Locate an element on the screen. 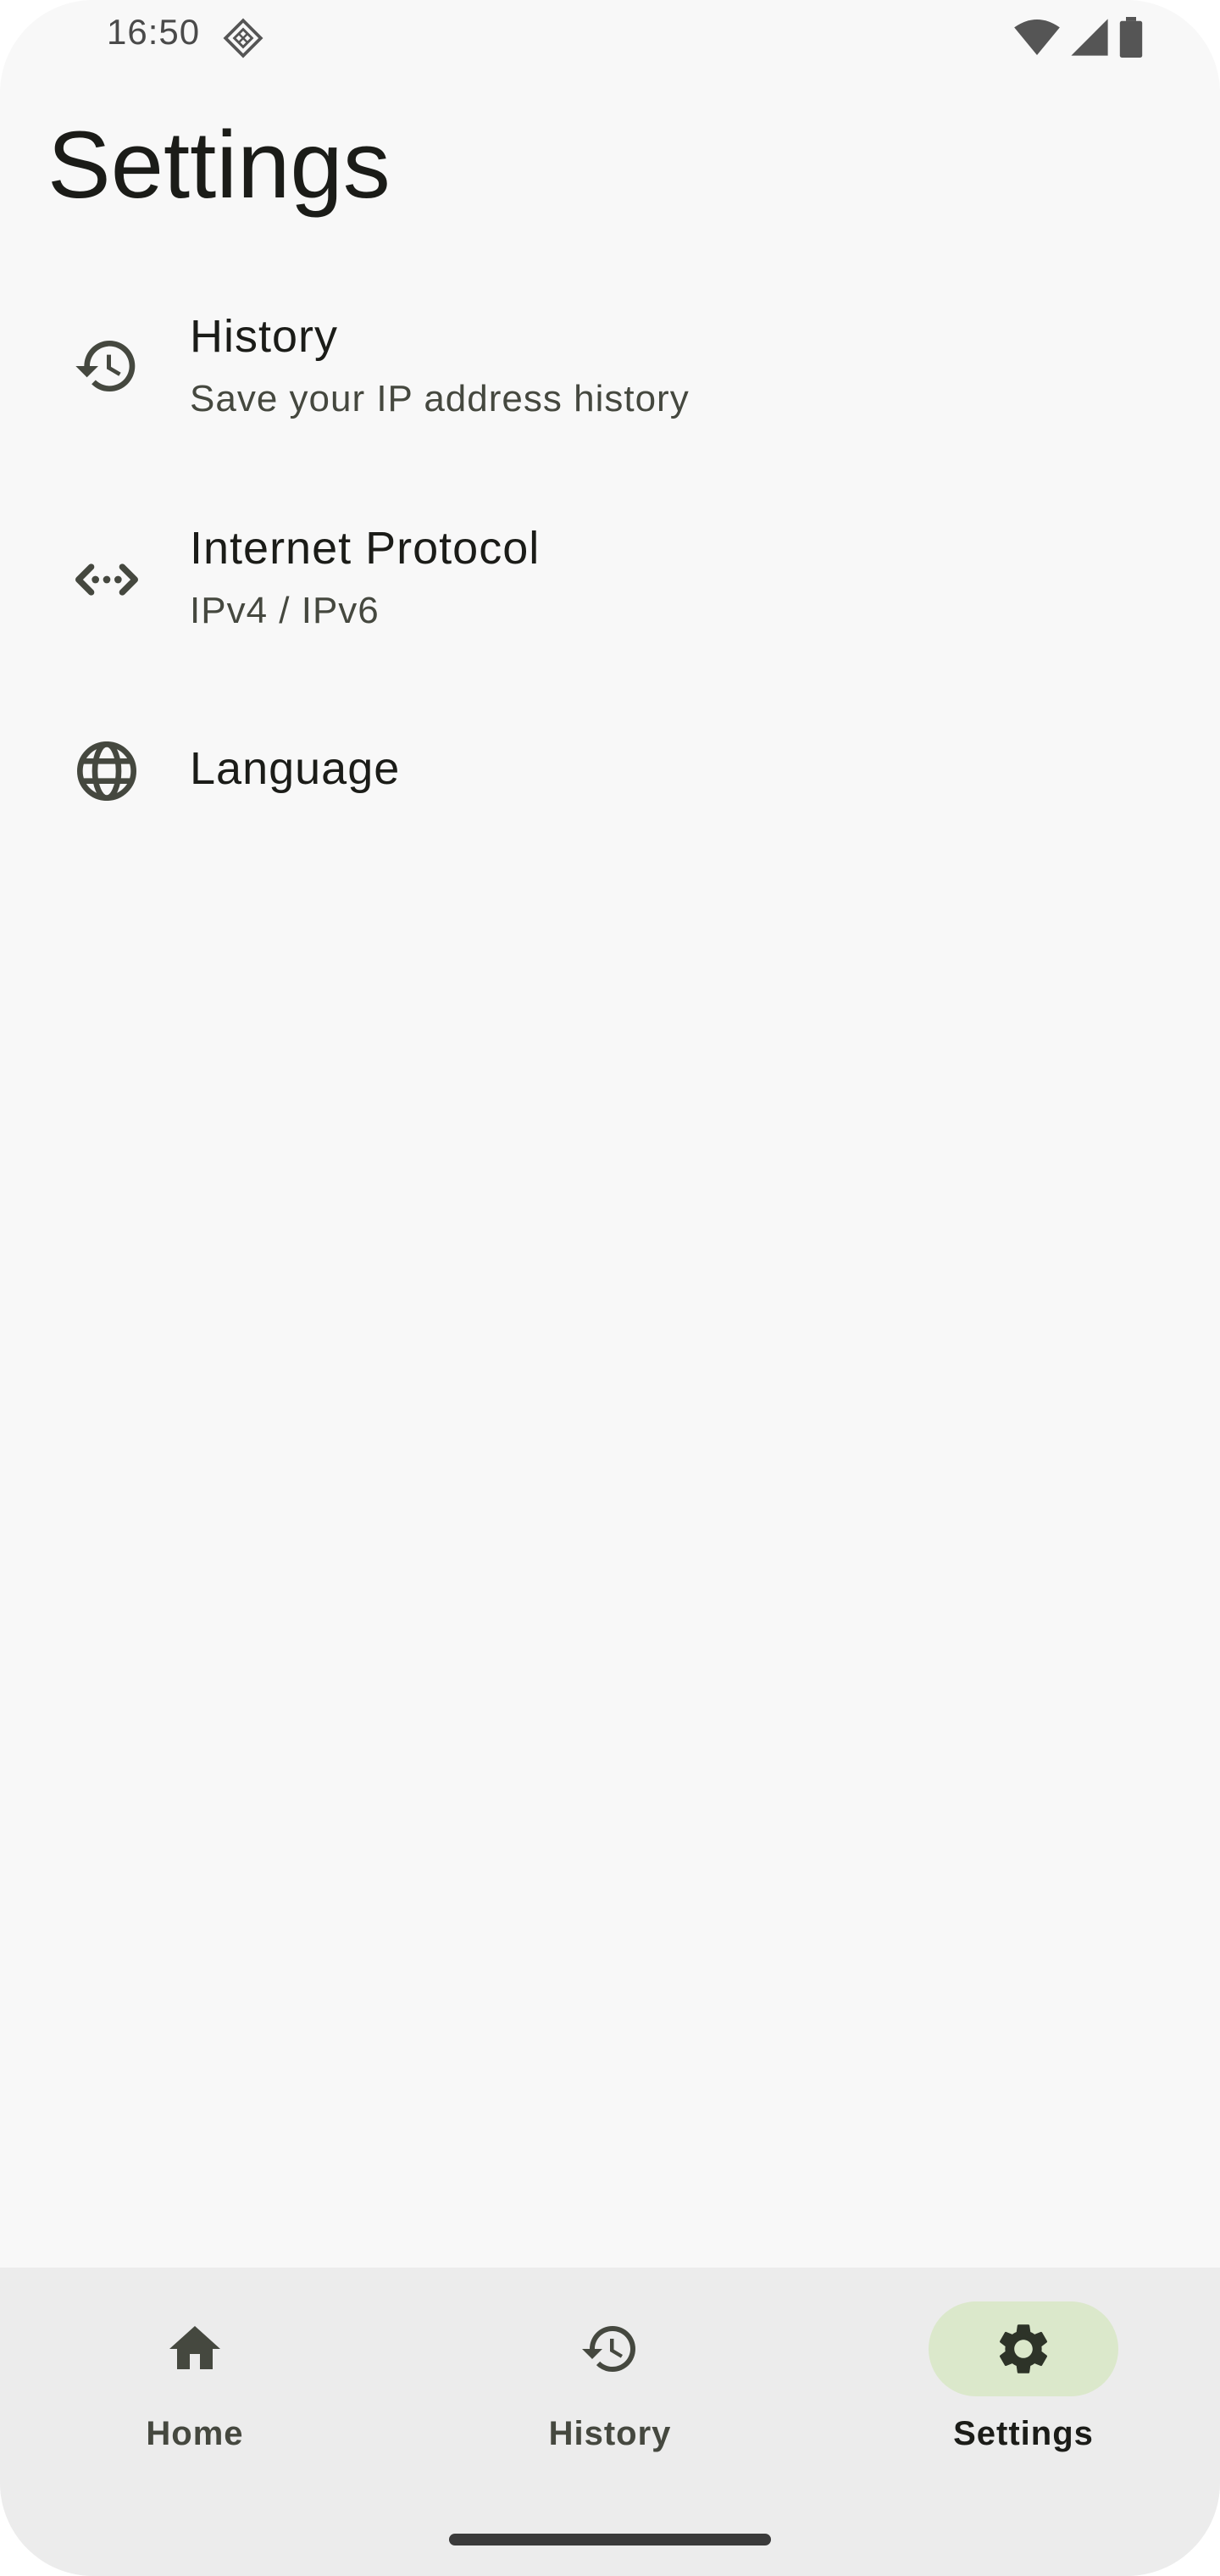  settings-item-title: Internet Protocol is located at coordinates (365, 548).